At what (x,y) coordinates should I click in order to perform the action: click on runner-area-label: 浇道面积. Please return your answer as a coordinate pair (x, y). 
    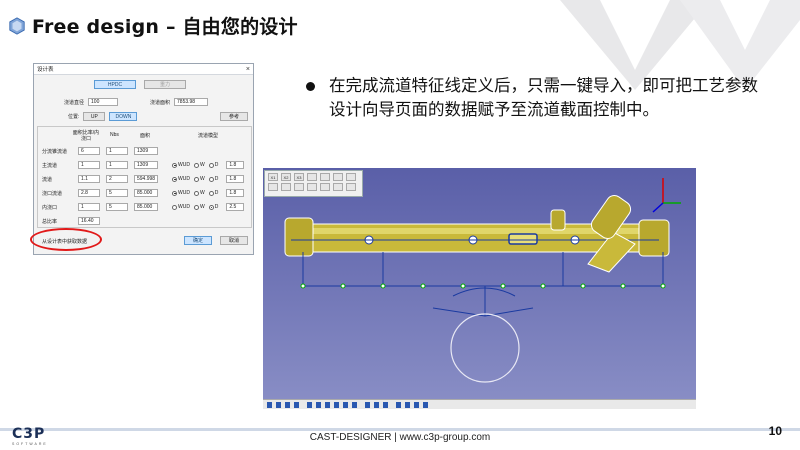
    Looking at the image, I should click on (160, 102).